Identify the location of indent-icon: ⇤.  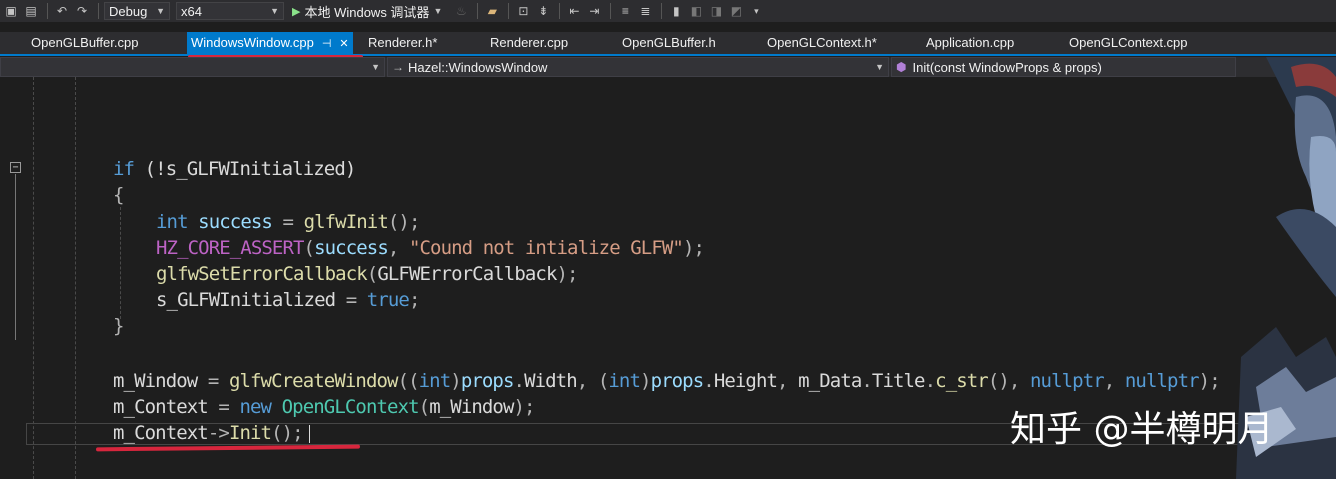
(574, 11).